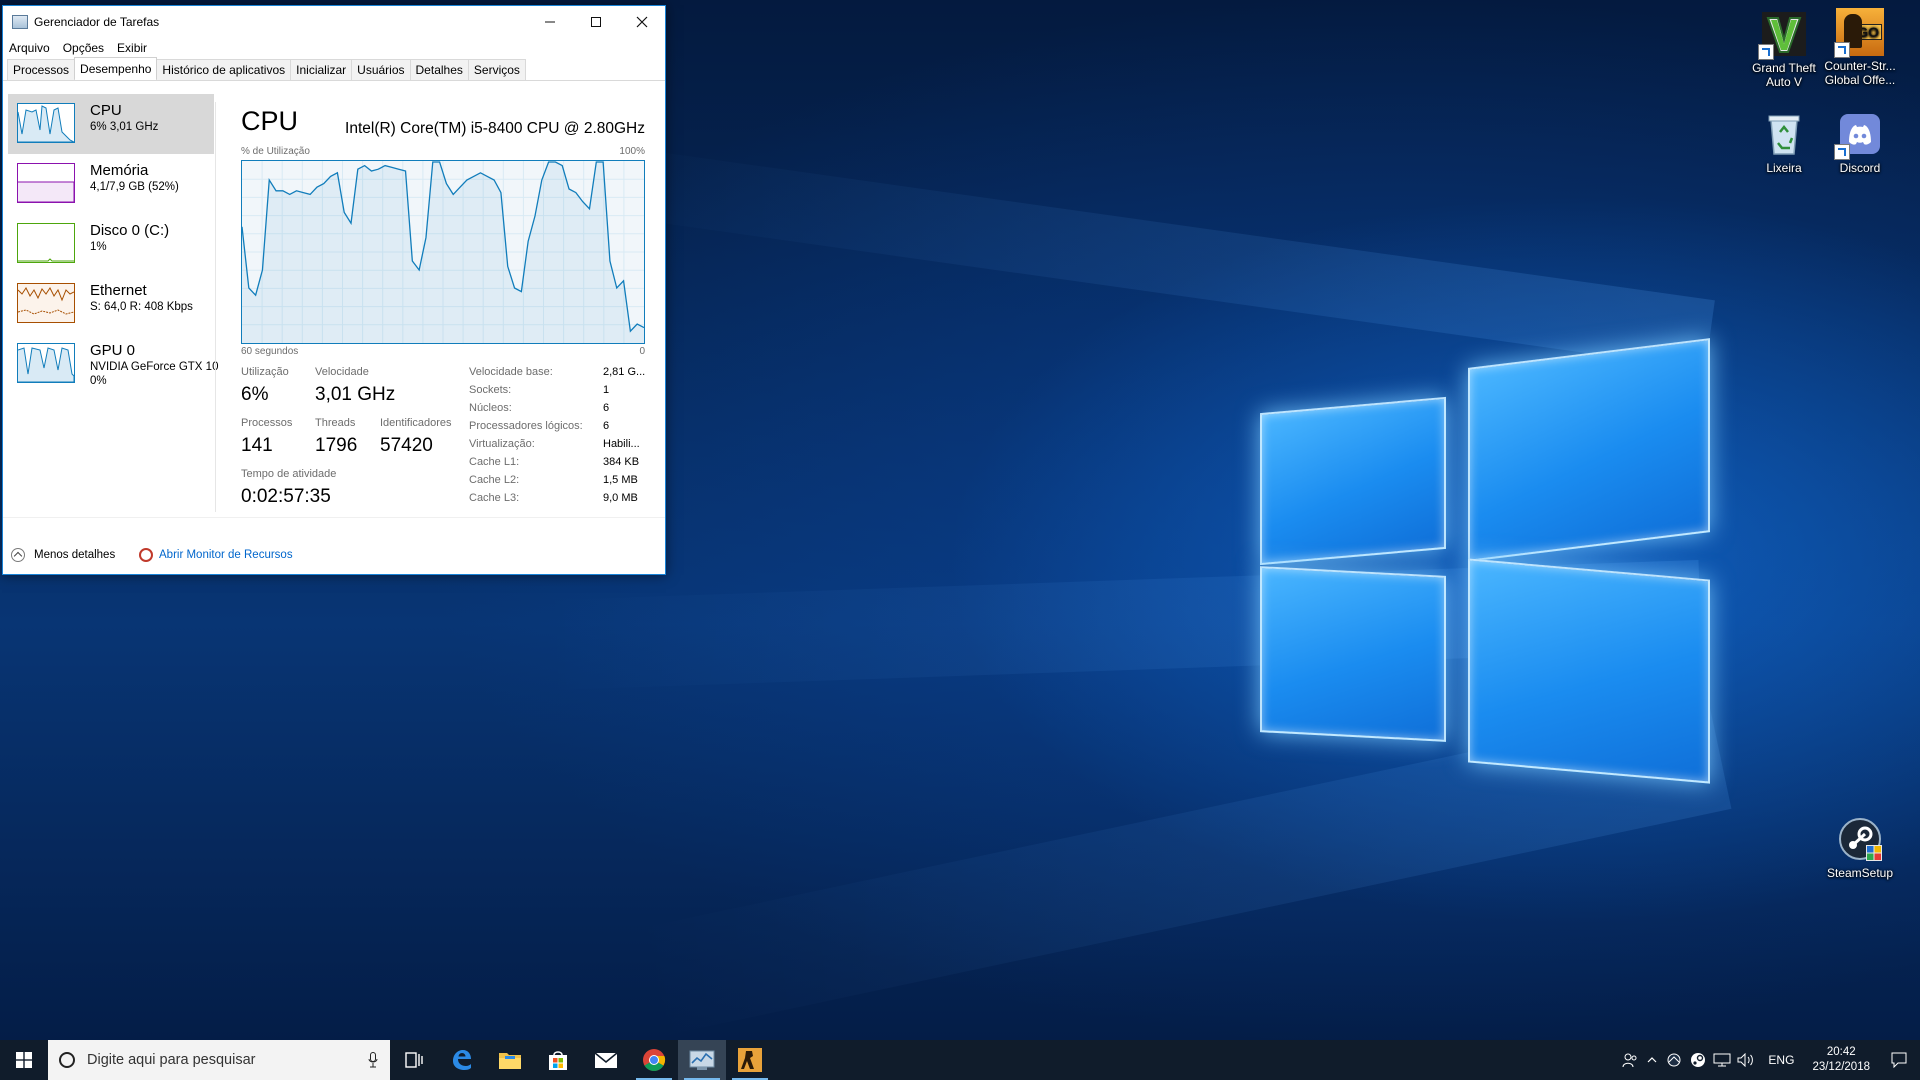 This screenshot has width=1920, height=1080. What do you see at coordinates (1784, 168) in the screenshot?
I see `desktop-icon-label: Lixeira` at bounding box center [1784, 168].